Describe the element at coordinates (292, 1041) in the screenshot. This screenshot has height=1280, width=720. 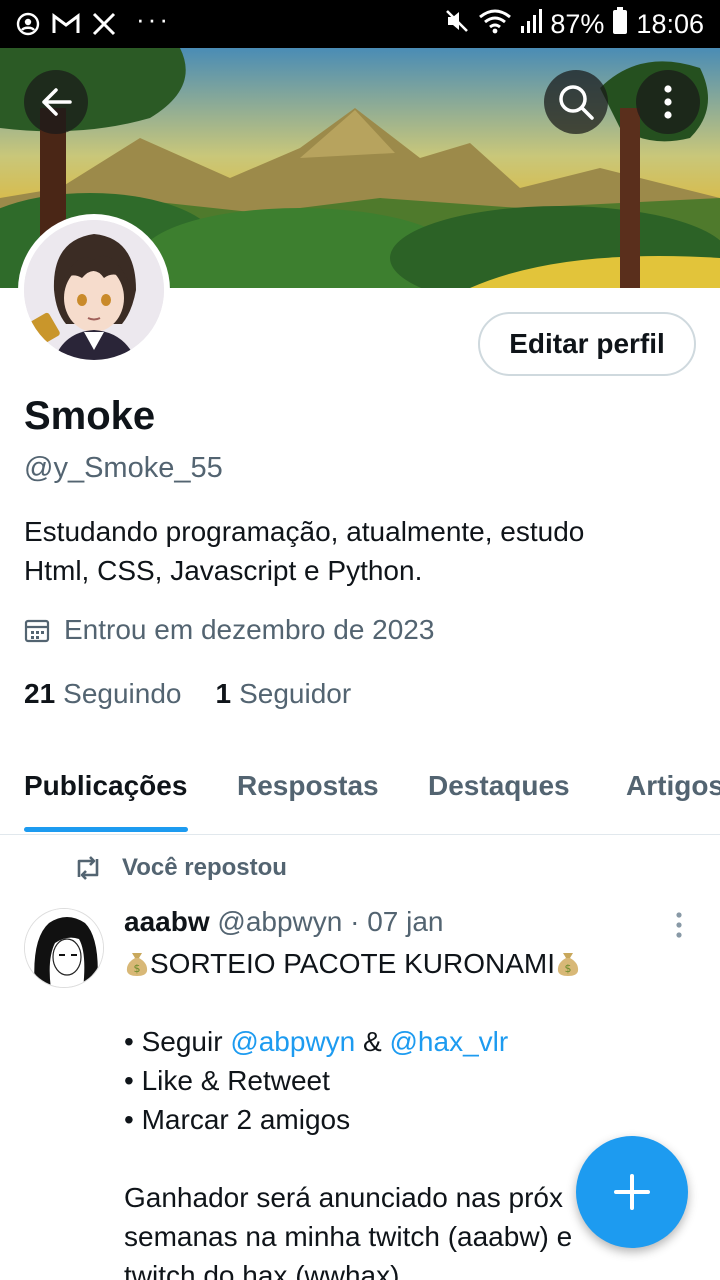
I see `mention-link: @abpwyn` at that location.